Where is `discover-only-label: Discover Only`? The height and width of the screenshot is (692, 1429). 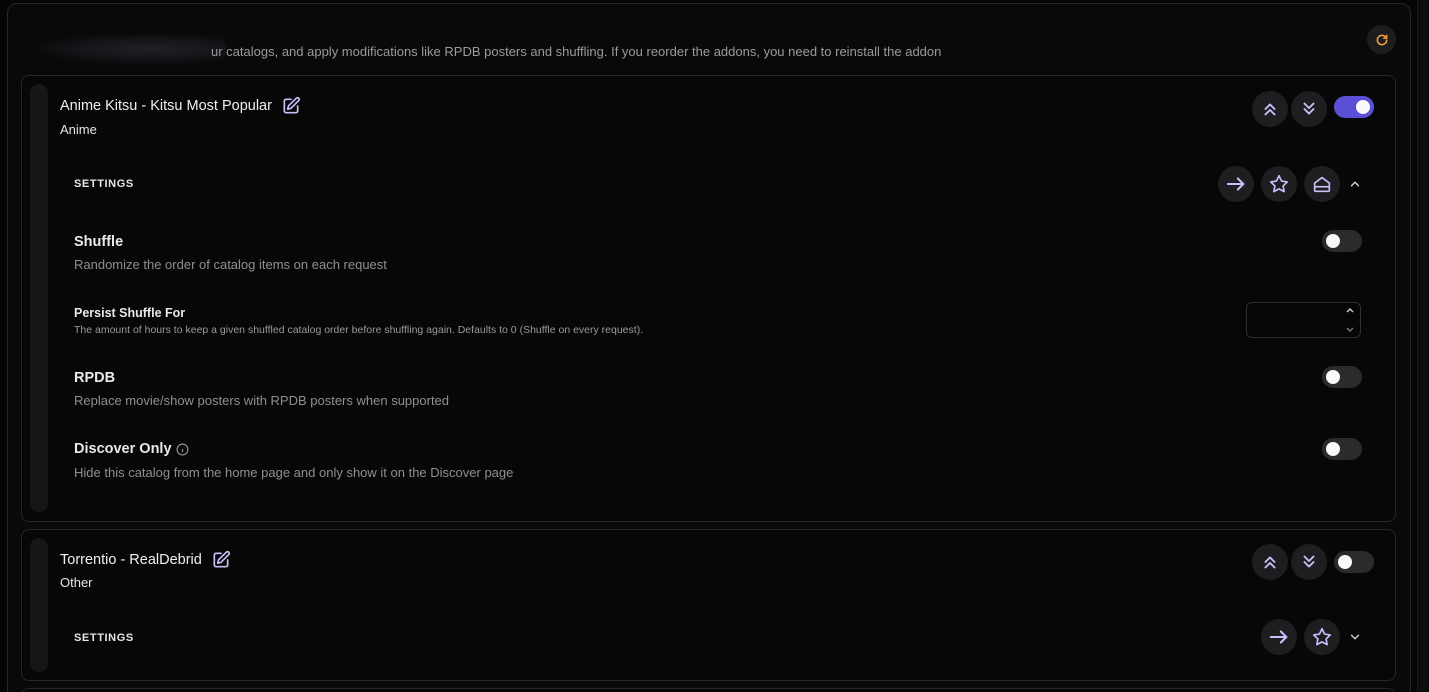
discover-only-label: Discover Only is located at coordinates (123, 449).